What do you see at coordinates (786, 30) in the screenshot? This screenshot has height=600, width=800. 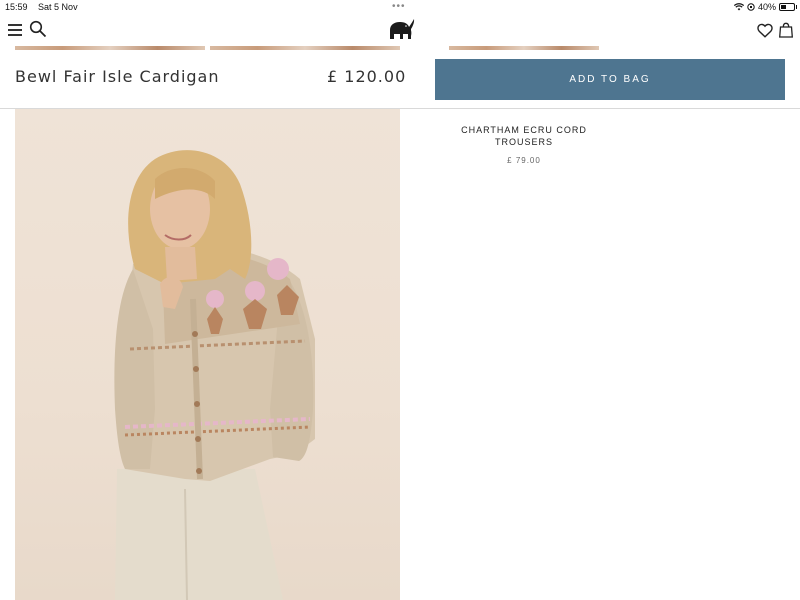 I see `shopping-bag-icon` at bounding box center [786, 30].